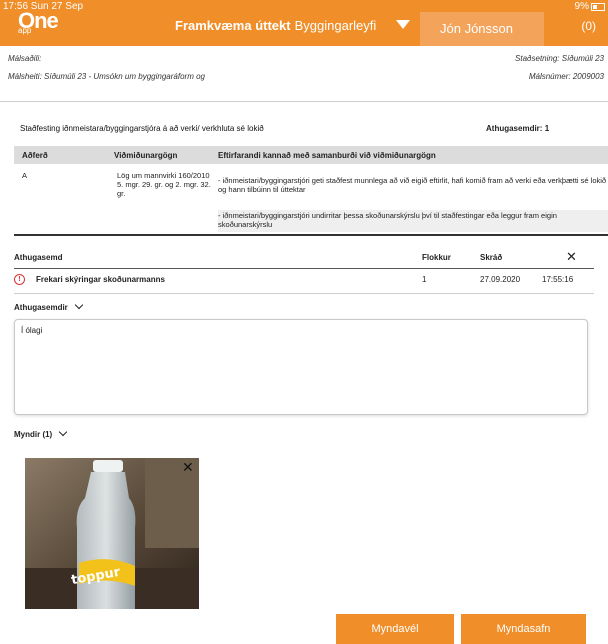 The width and height of the screenshot is (608, 644). Describe the element at coordinates (590, 6) in the screenshot. I see `battery-status: 9%` at that location.